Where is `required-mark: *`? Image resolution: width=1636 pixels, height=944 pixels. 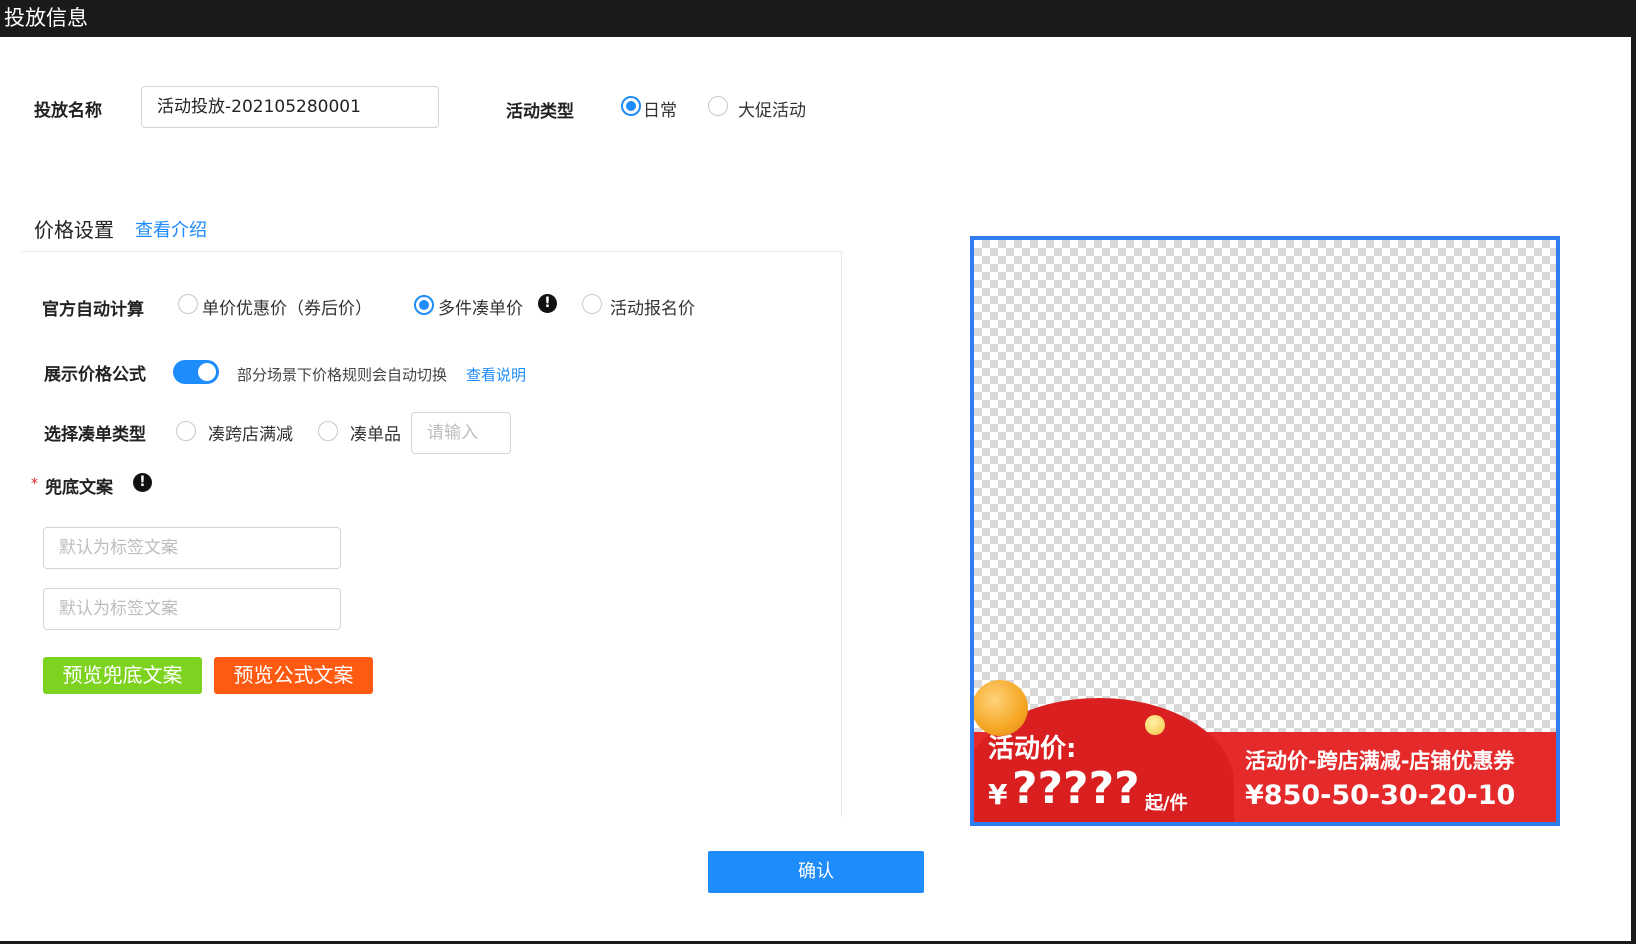
required-mark: * is located at coordinates (34, 484).